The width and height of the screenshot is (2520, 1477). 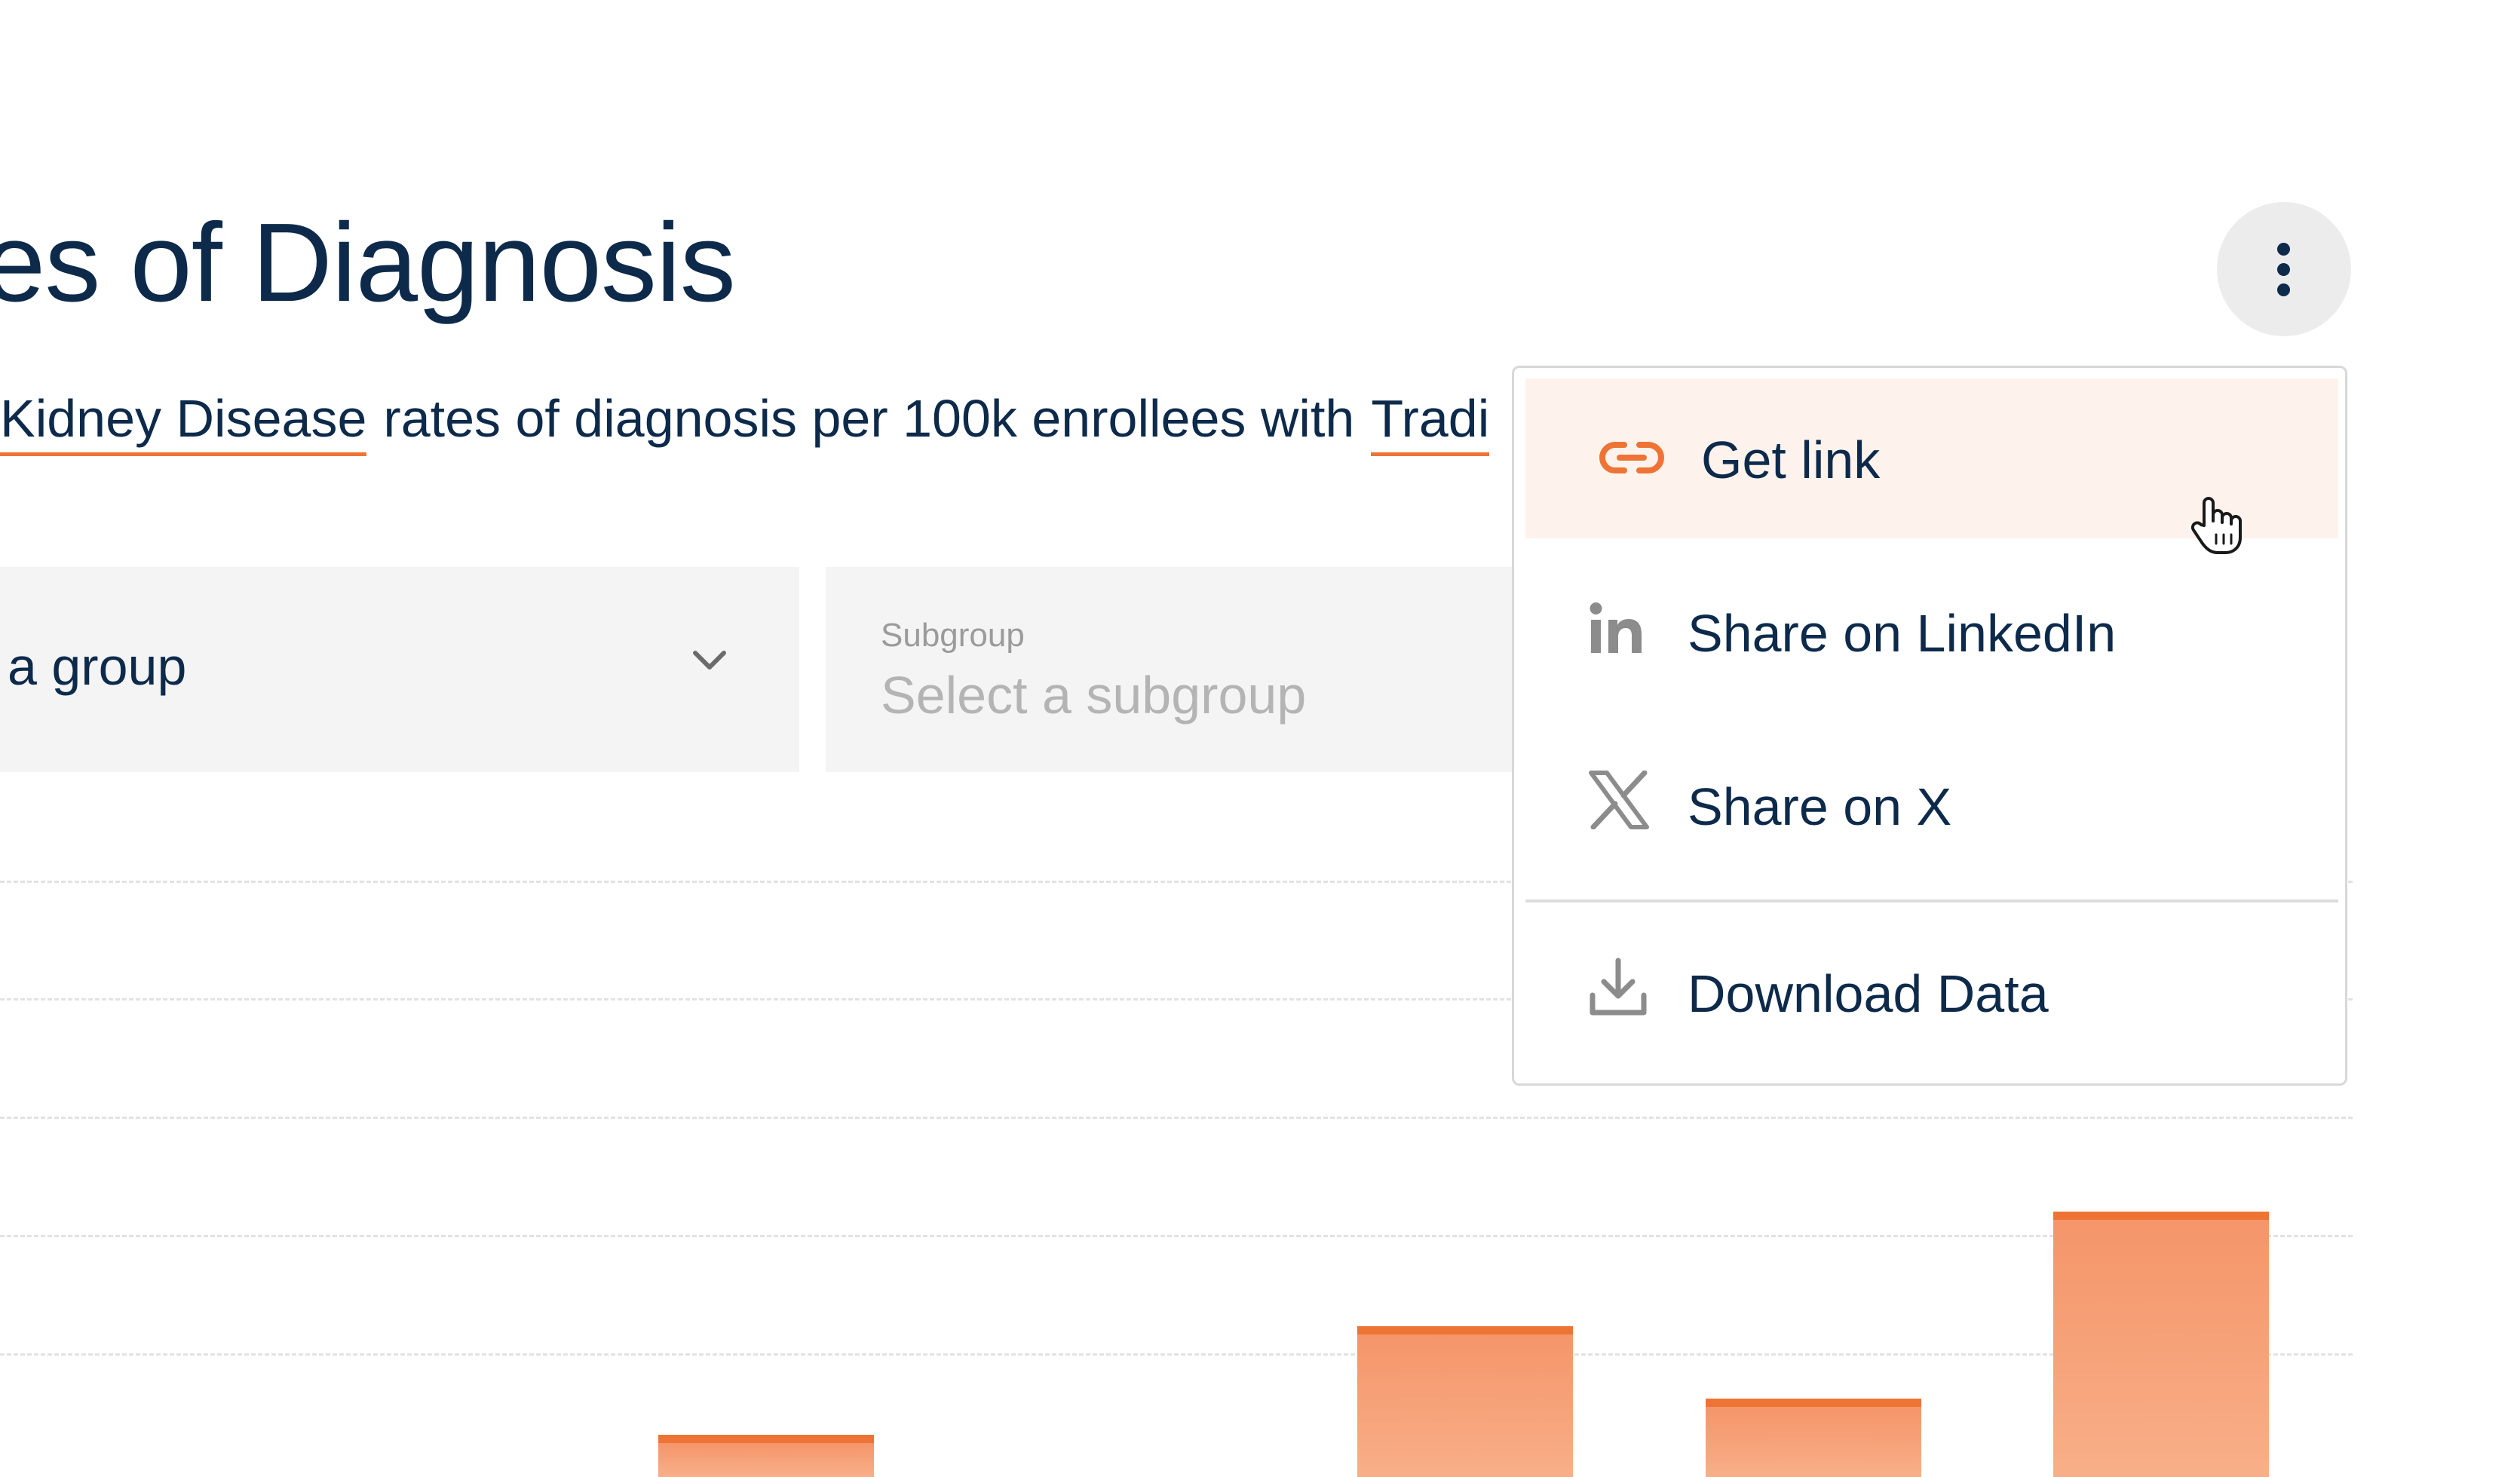 I want to click on subgroup-select: Subgroup Select a subgroup, so click(x=1188, y=669).